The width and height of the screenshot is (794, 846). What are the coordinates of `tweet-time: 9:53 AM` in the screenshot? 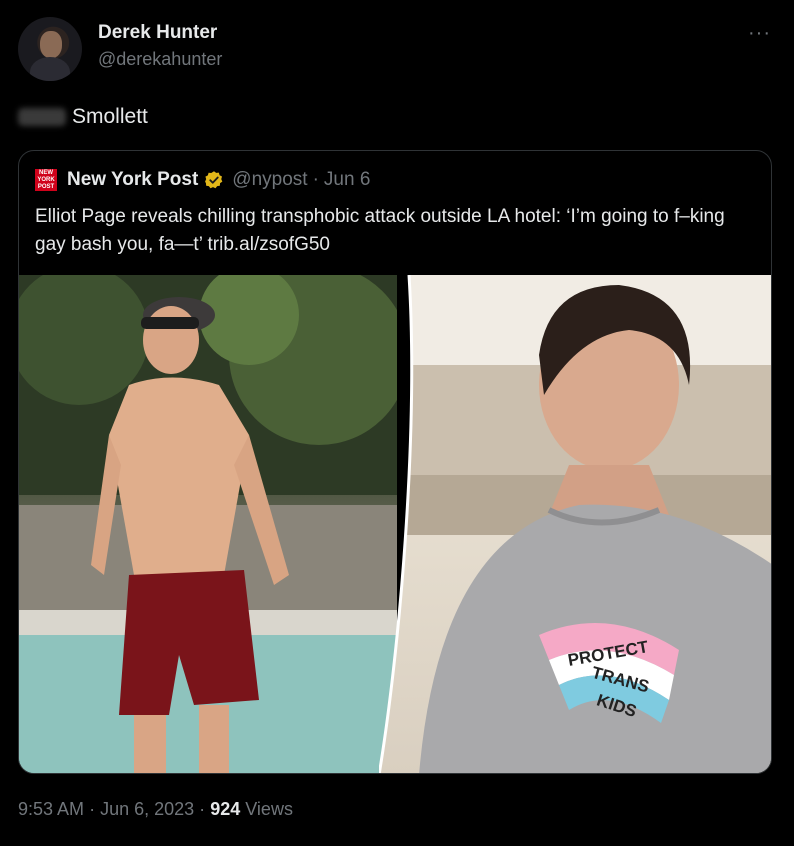 It's located at (51, 809).